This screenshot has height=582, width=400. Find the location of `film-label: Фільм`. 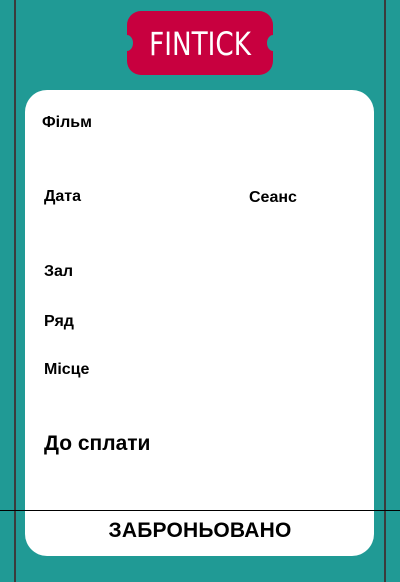

film-label: Фільм is located at coordinates (67, 122).